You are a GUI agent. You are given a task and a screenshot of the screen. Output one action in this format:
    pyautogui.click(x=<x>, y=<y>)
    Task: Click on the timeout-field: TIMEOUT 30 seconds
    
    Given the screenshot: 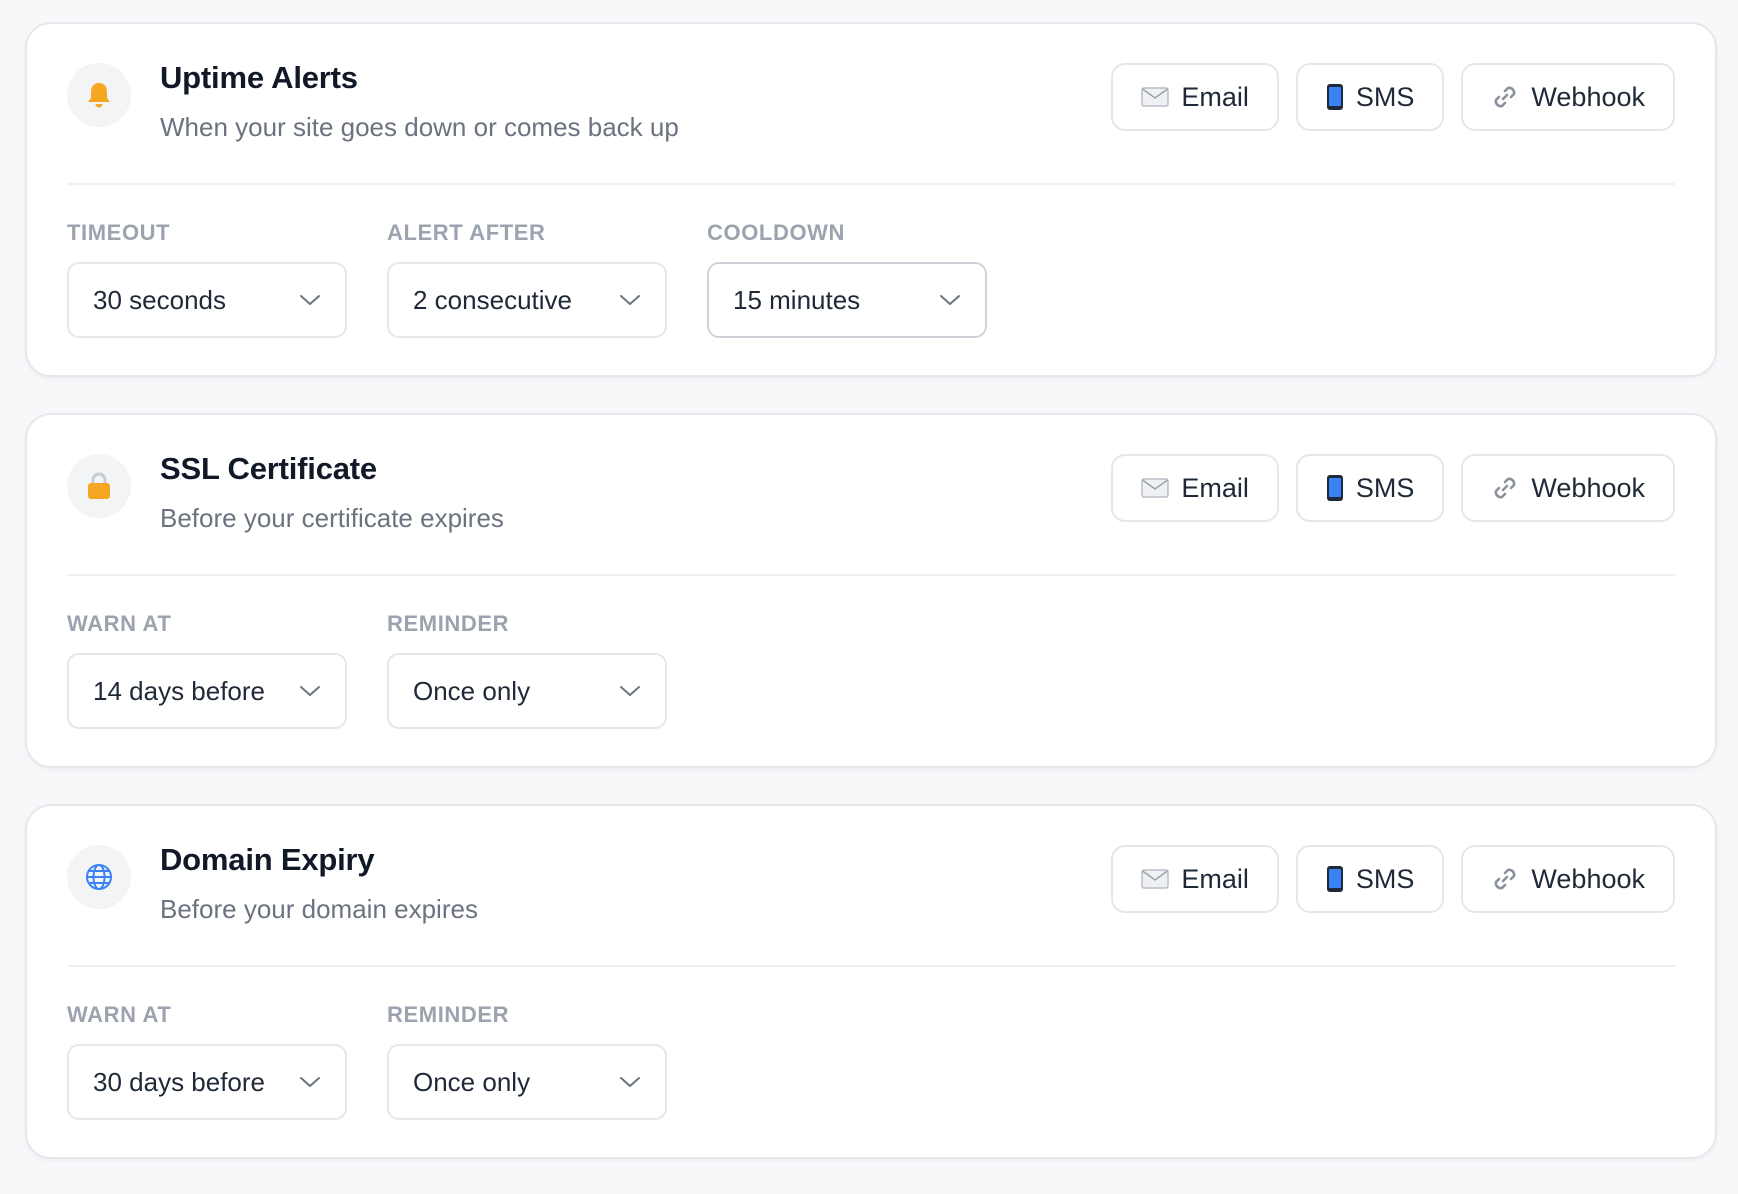 What is the action you would take?
    pyautogui.click(x=207, y=279)
    